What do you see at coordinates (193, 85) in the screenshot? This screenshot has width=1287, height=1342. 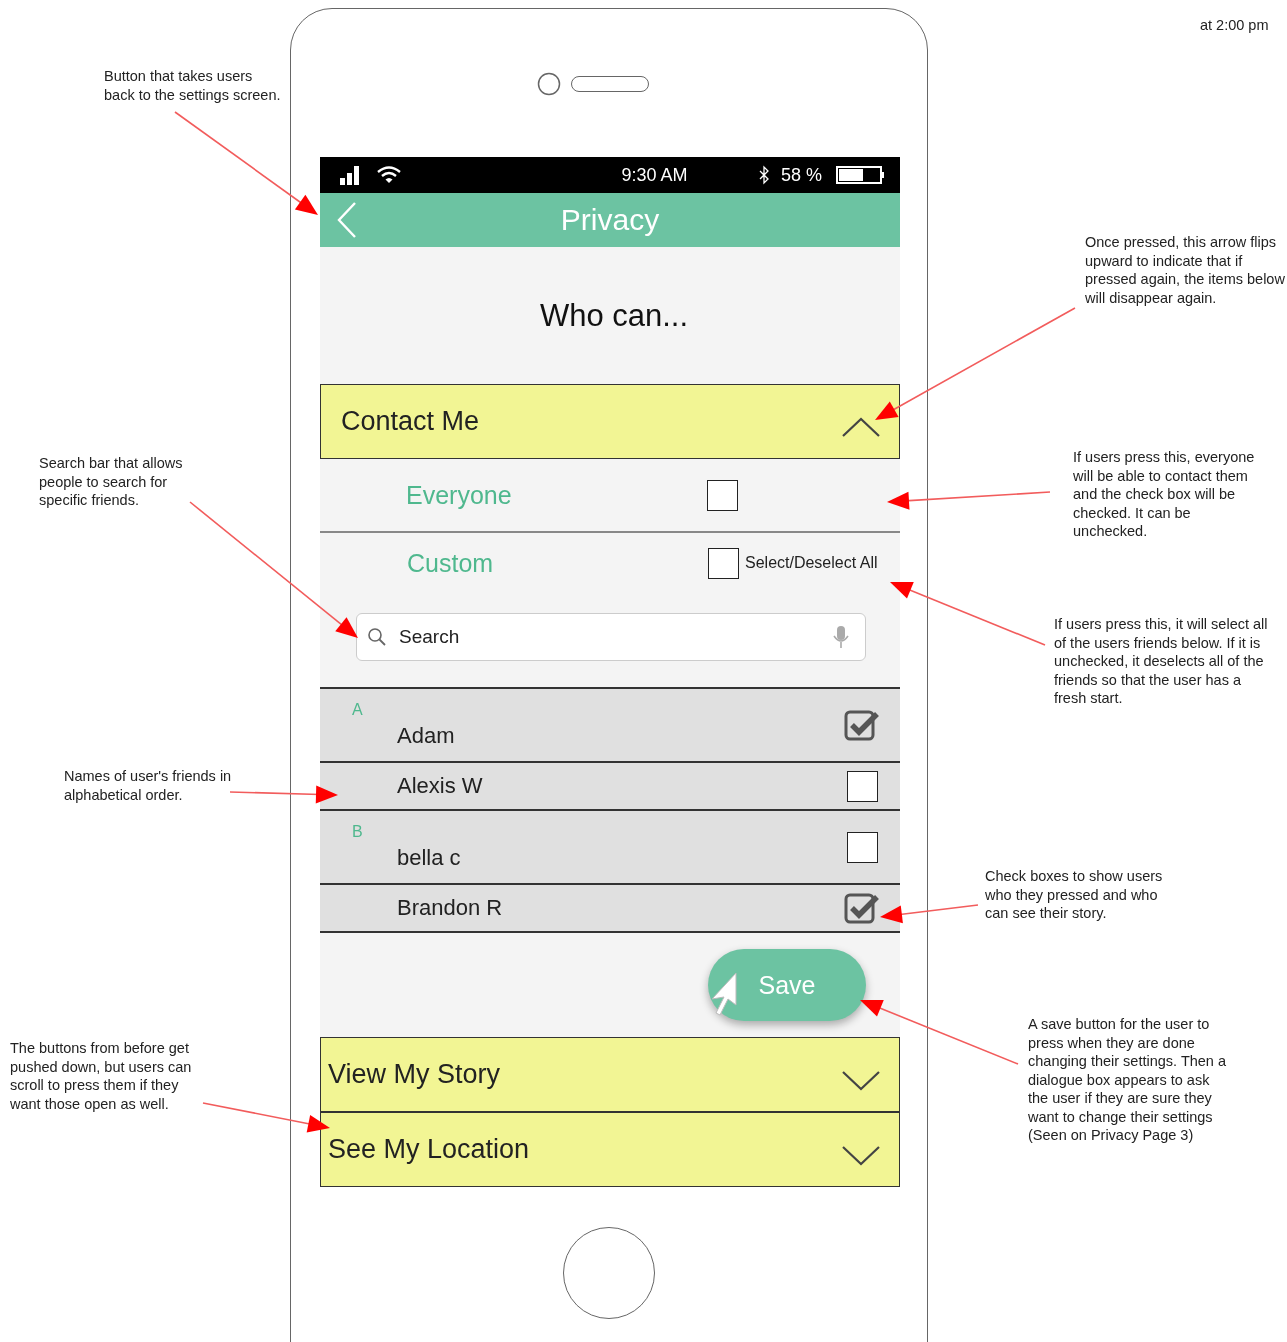 I see `annotation-text: Button that takes users back to the settings screen.` at bounding box center [193, 85].